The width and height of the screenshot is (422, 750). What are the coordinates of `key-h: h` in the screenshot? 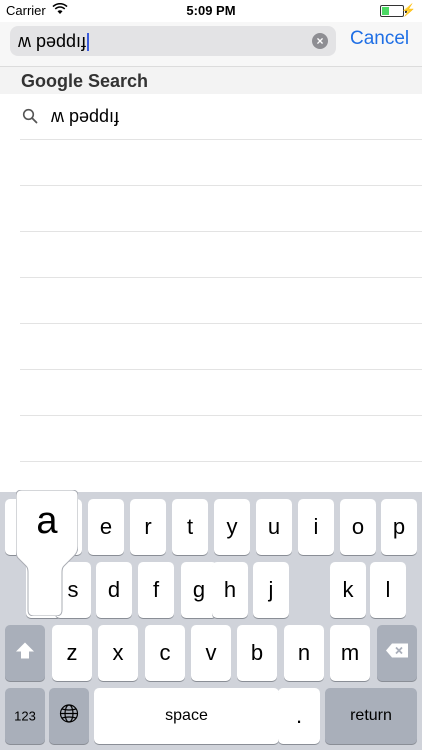 It's located at (230, 590).